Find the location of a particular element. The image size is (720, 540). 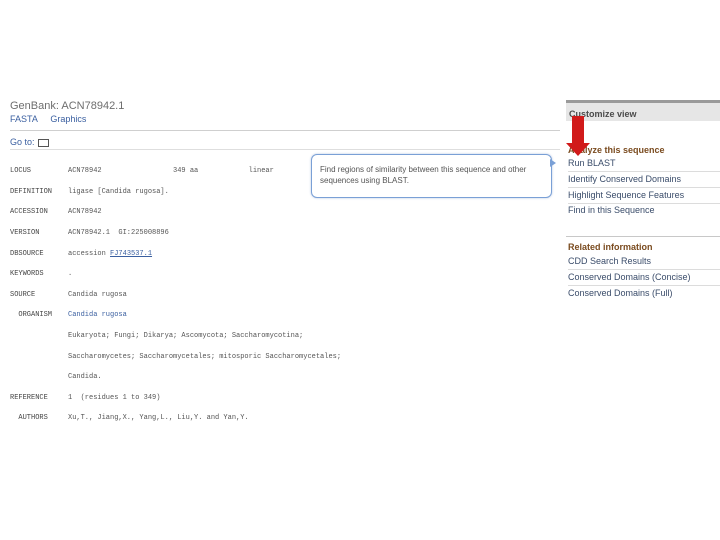

record-line: LOCUS ACN78942 349 aa linear is located at coordinates (175, 171).